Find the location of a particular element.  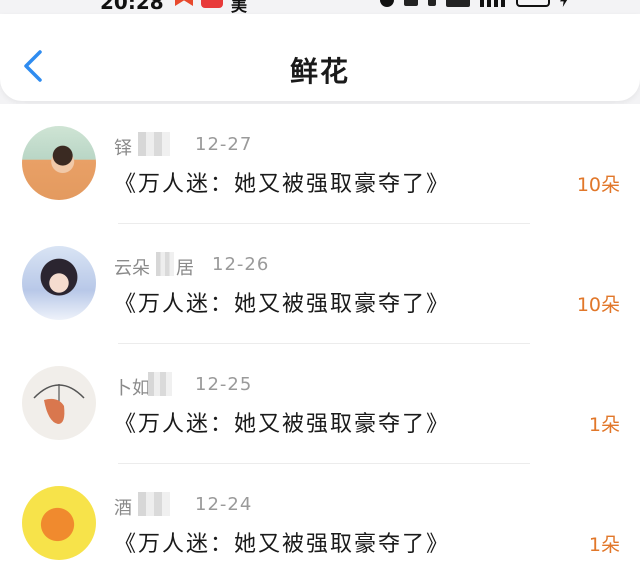

umbrella-avatar-icon is located at coordinates (59, 404).